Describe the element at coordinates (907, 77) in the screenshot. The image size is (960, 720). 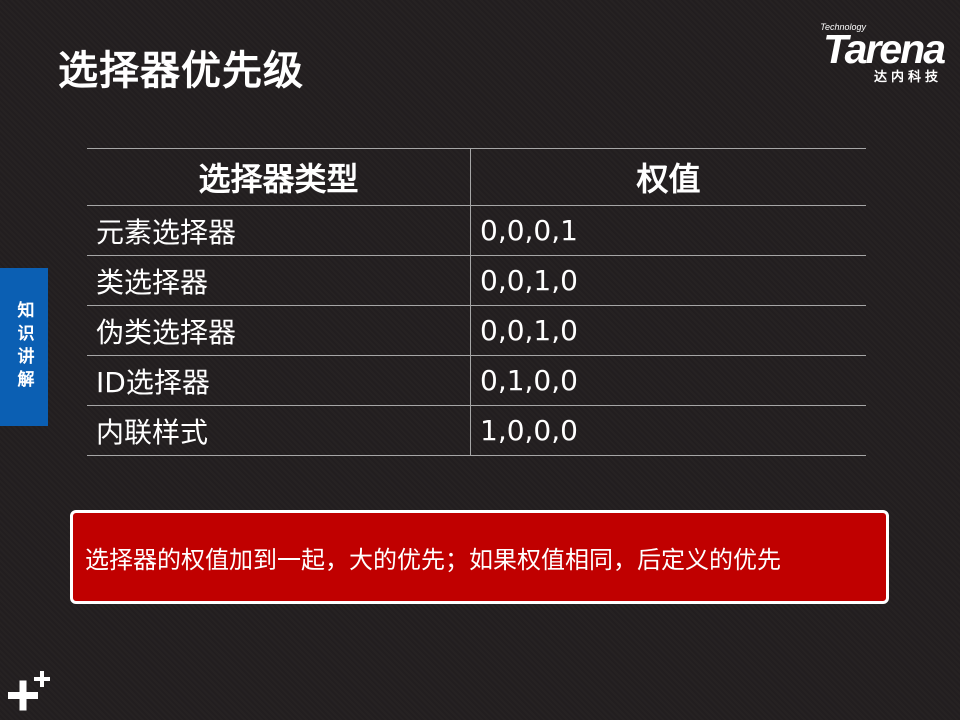
I see `logo-chinese-text: 达内科技` at that location.